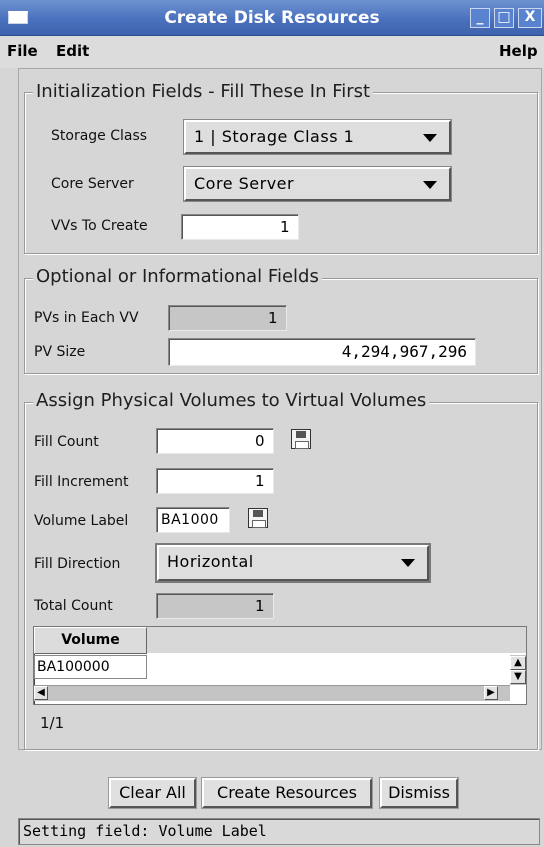 Image resolution: width=544 pixels, height=847 pixels. What do you see at coordinates (293, 563) in the screenshot?
I see `fill-direction-select: Horizontal` at bounding box center [293, 563].